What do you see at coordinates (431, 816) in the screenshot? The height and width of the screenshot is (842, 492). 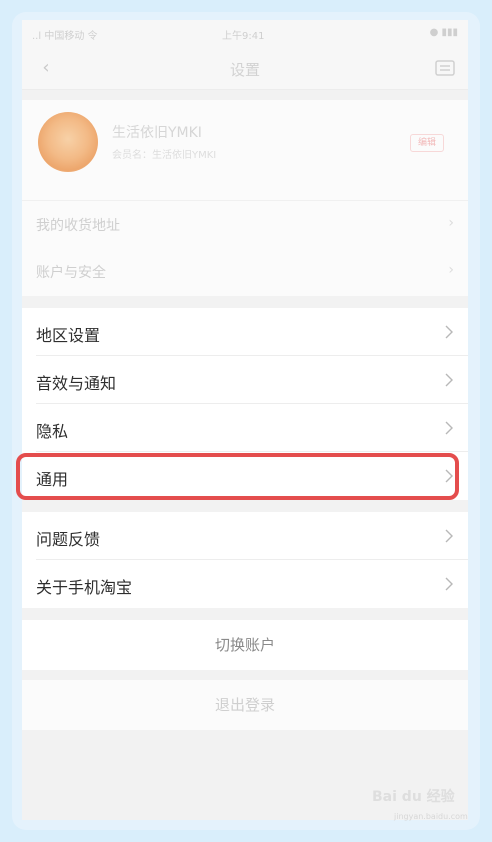 I see `watermark-url: jingyan.baidu.com` at bounding box center [431, 816].